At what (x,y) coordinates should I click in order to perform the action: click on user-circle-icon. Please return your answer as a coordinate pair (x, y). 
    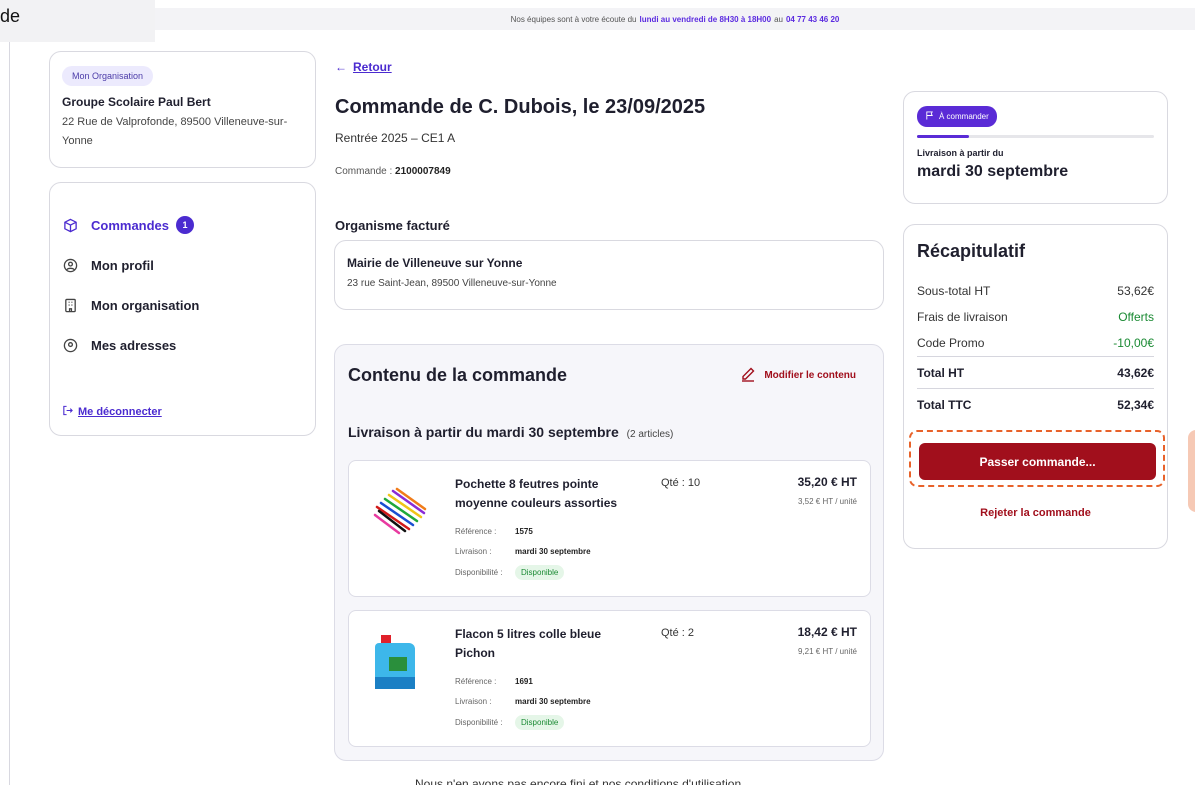
    Looking at the image, I should click on (70, 265).